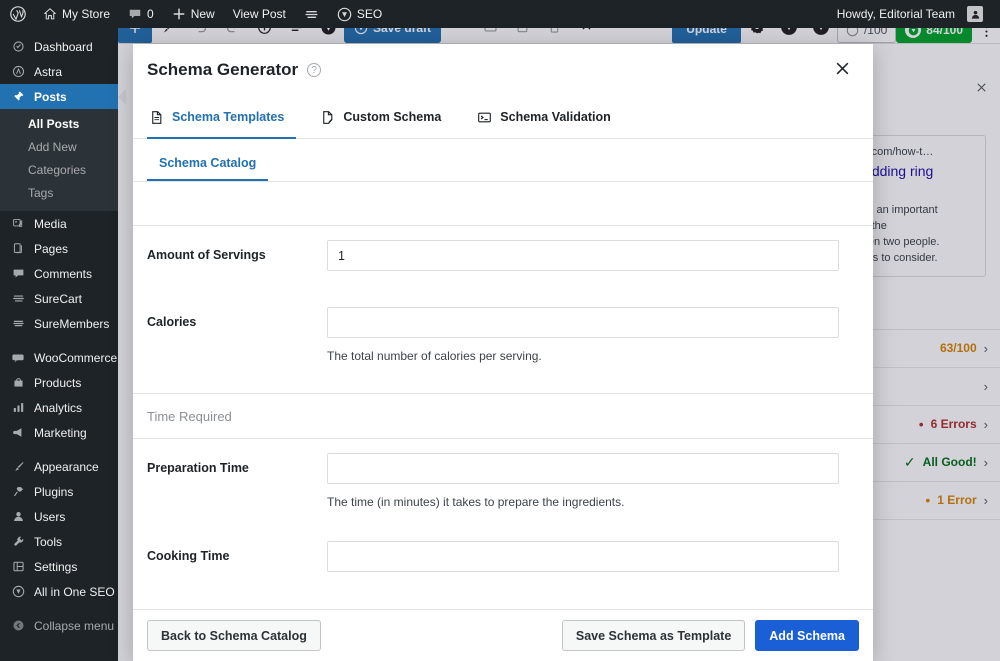 The height and width of the screenshot is (661, 1000). Describe the element at coordinates (189, 416) in the screenshot. I see `section-heading-label: Time Required` at that location.